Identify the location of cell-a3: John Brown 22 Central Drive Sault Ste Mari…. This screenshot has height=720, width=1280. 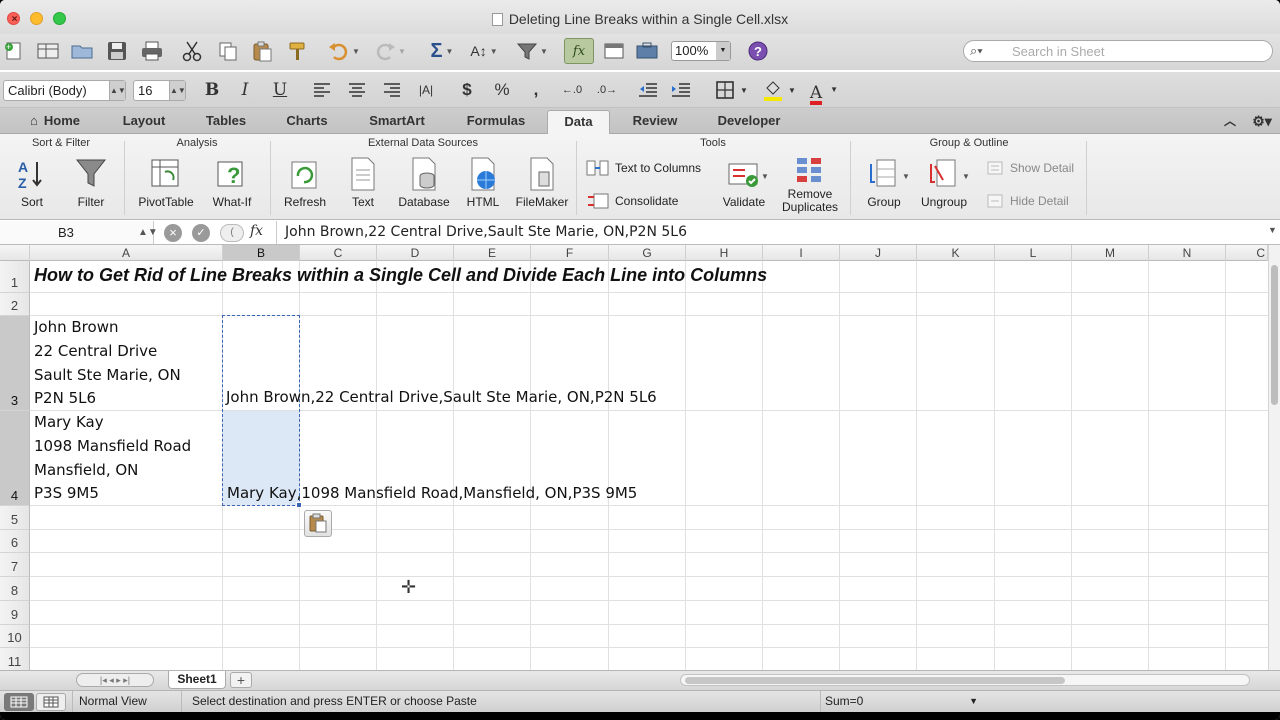
(107, 363).